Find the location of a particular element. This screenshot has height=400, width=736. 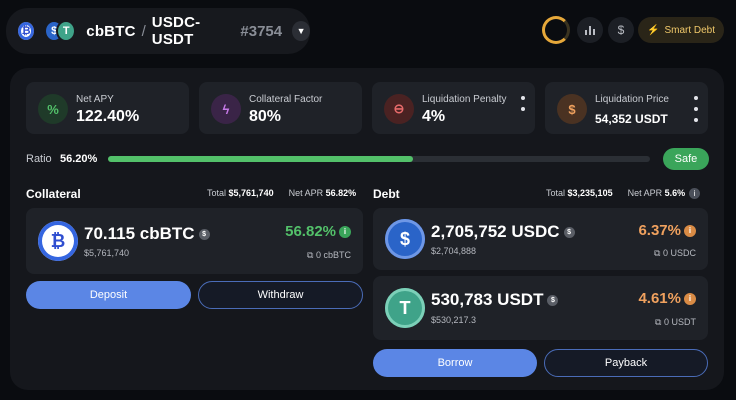

status-badge: Safe is located at coordinates (686, 159).